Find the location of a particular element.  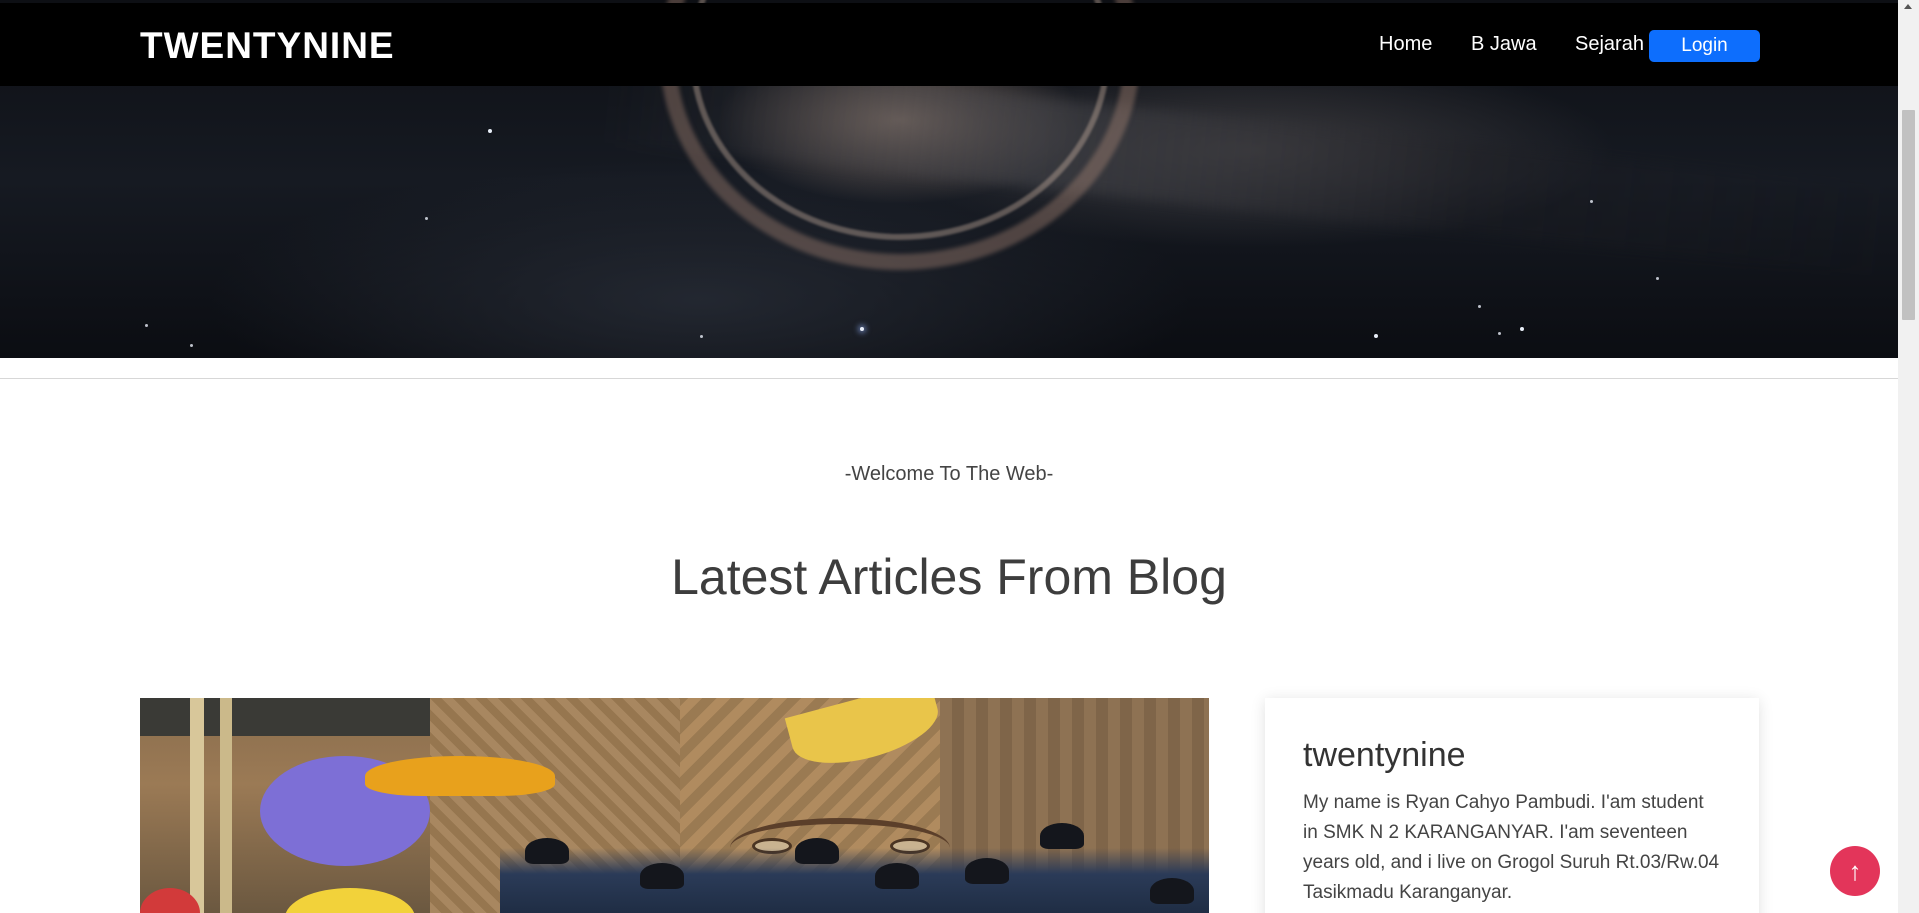

brand-logo: TWENTYNINE is located at coordinates (267, 46).